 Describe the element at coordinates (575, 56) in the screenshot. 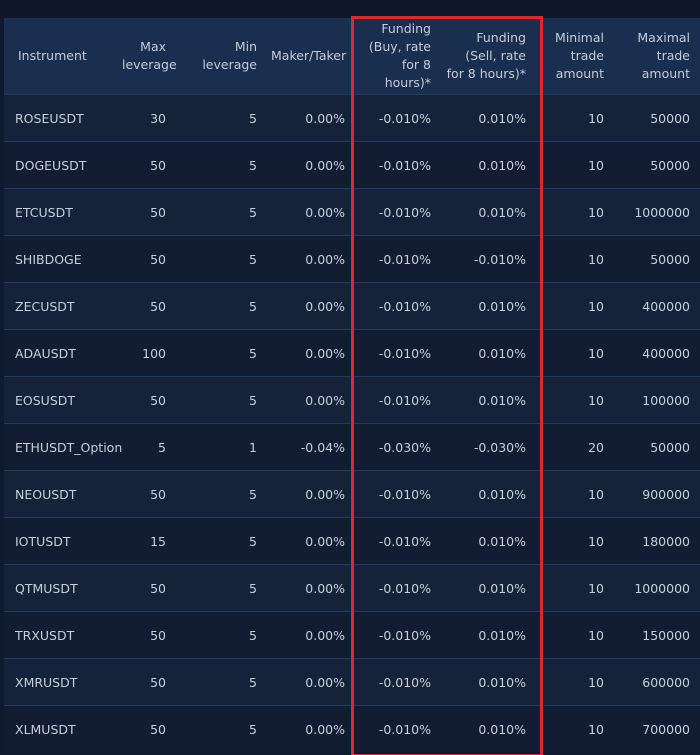

I see `column-header-minimal-trade-amount: Minimal trade amount` at that location.